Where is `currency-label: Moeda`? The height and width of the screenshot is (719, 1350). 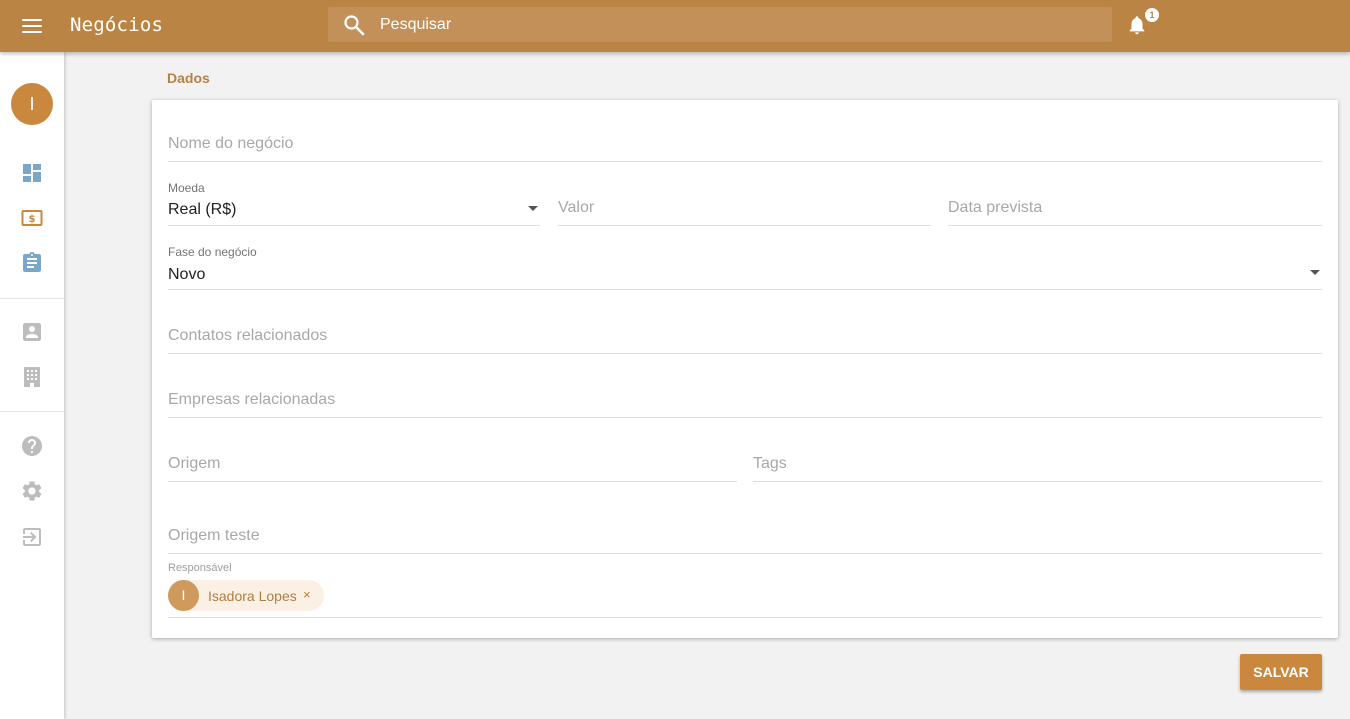 currency-label: Moeda is located at coordinates (186, 188).